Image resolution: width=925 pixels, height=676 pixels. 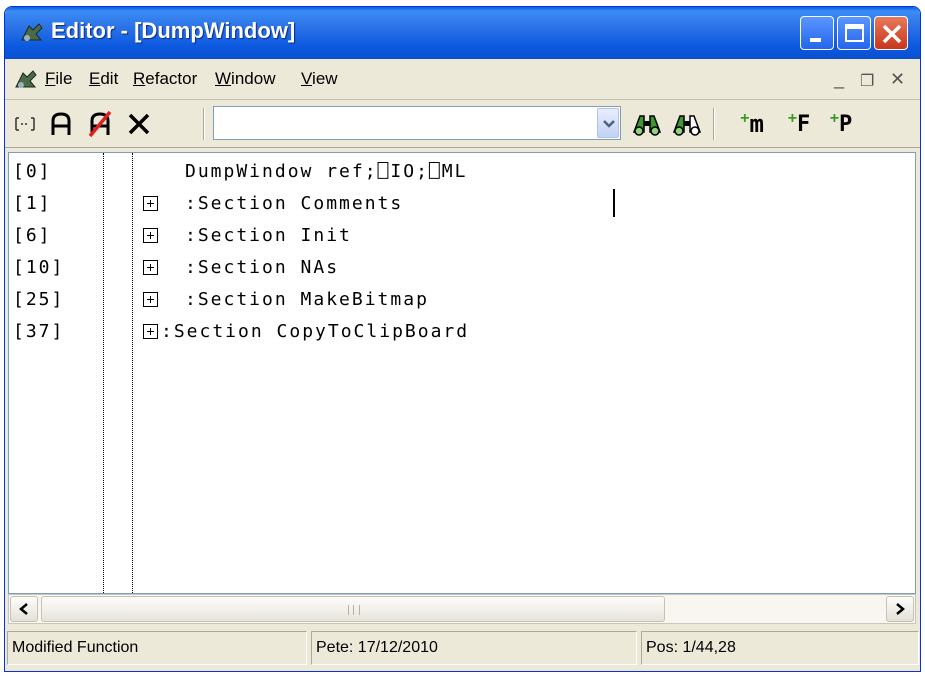 I want to click on mdi-close-icon: ✕, so click(x=897, y=79).